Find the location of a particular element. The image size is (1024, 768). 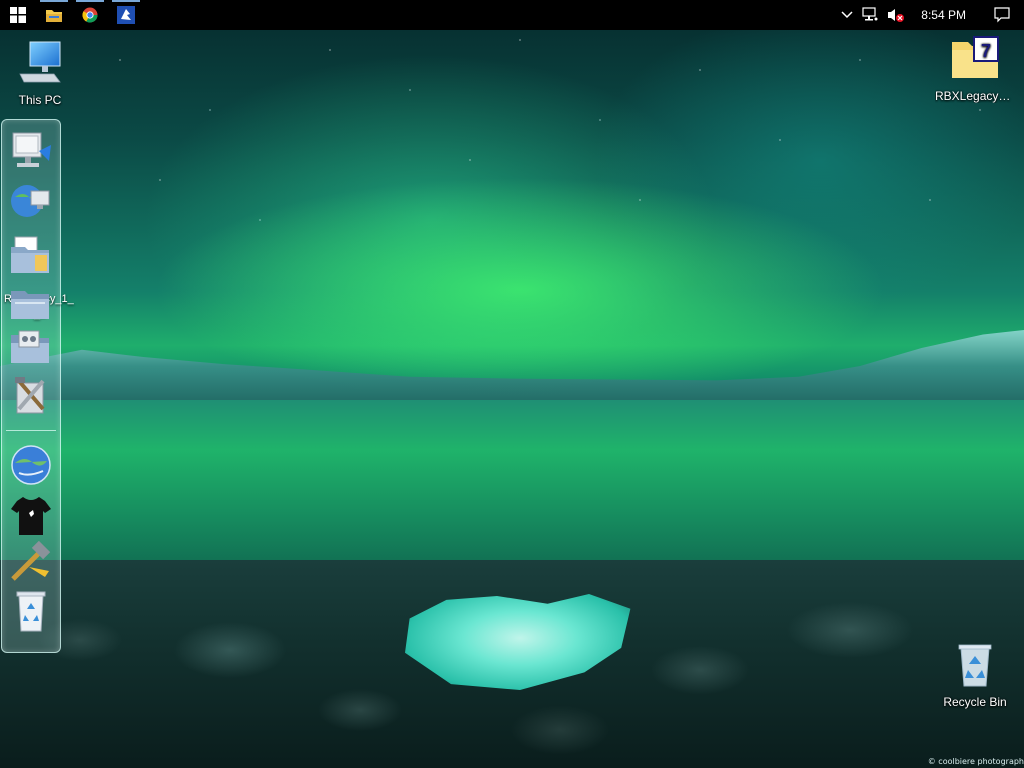

icon-dock: e Rbxlegacy_1_ _1 is located at coordinates (37, 386).